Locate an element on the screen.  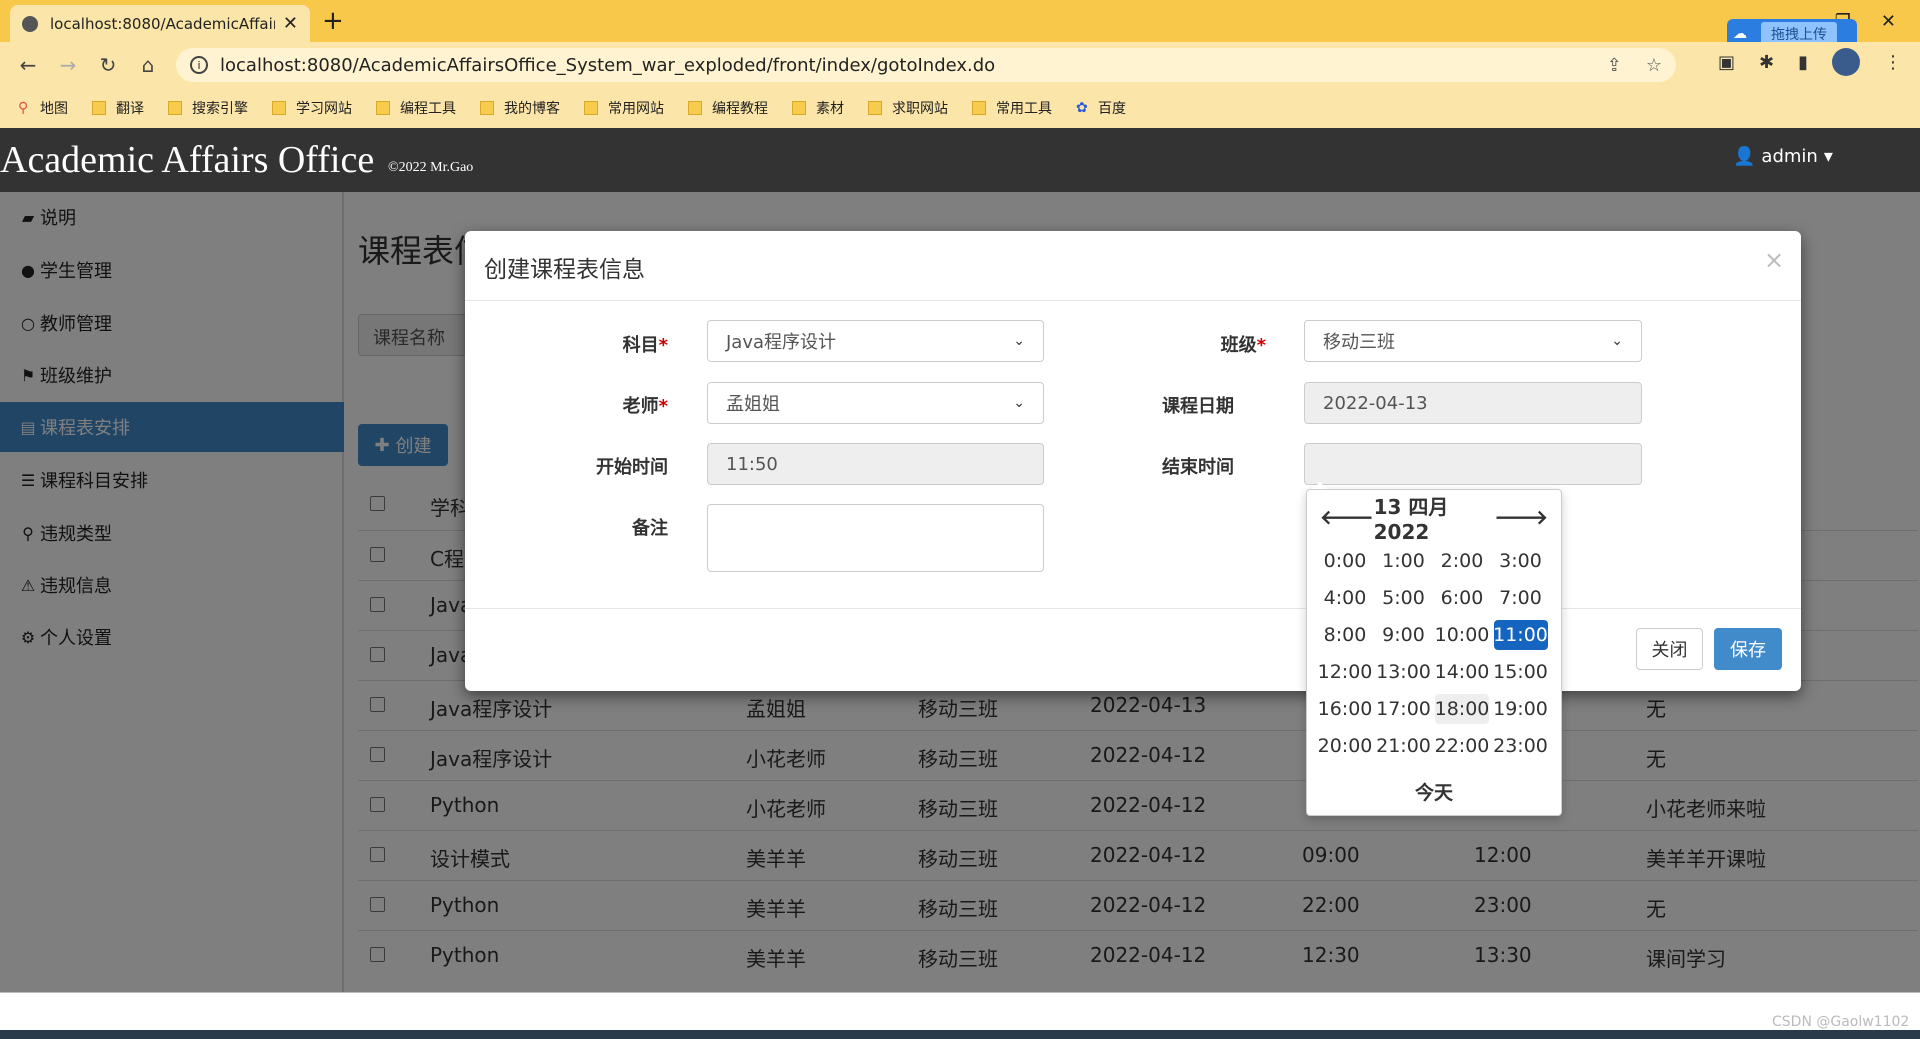
hour-option: 22:00 is located at coordinates (1462, 746).